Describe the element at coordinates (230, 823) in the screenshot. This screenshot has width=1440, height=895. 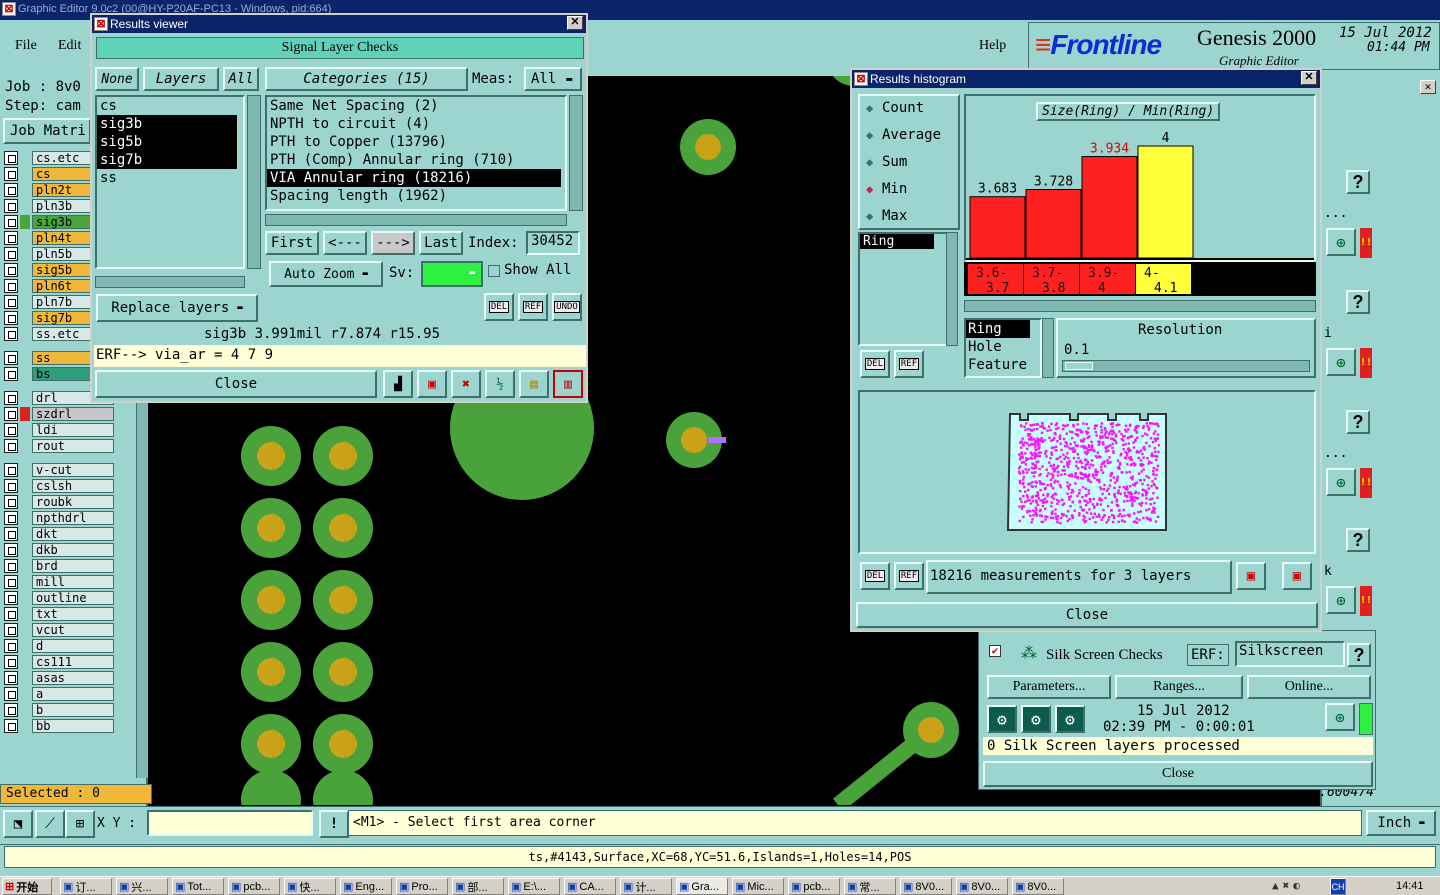
I see `xy-input` at that location.